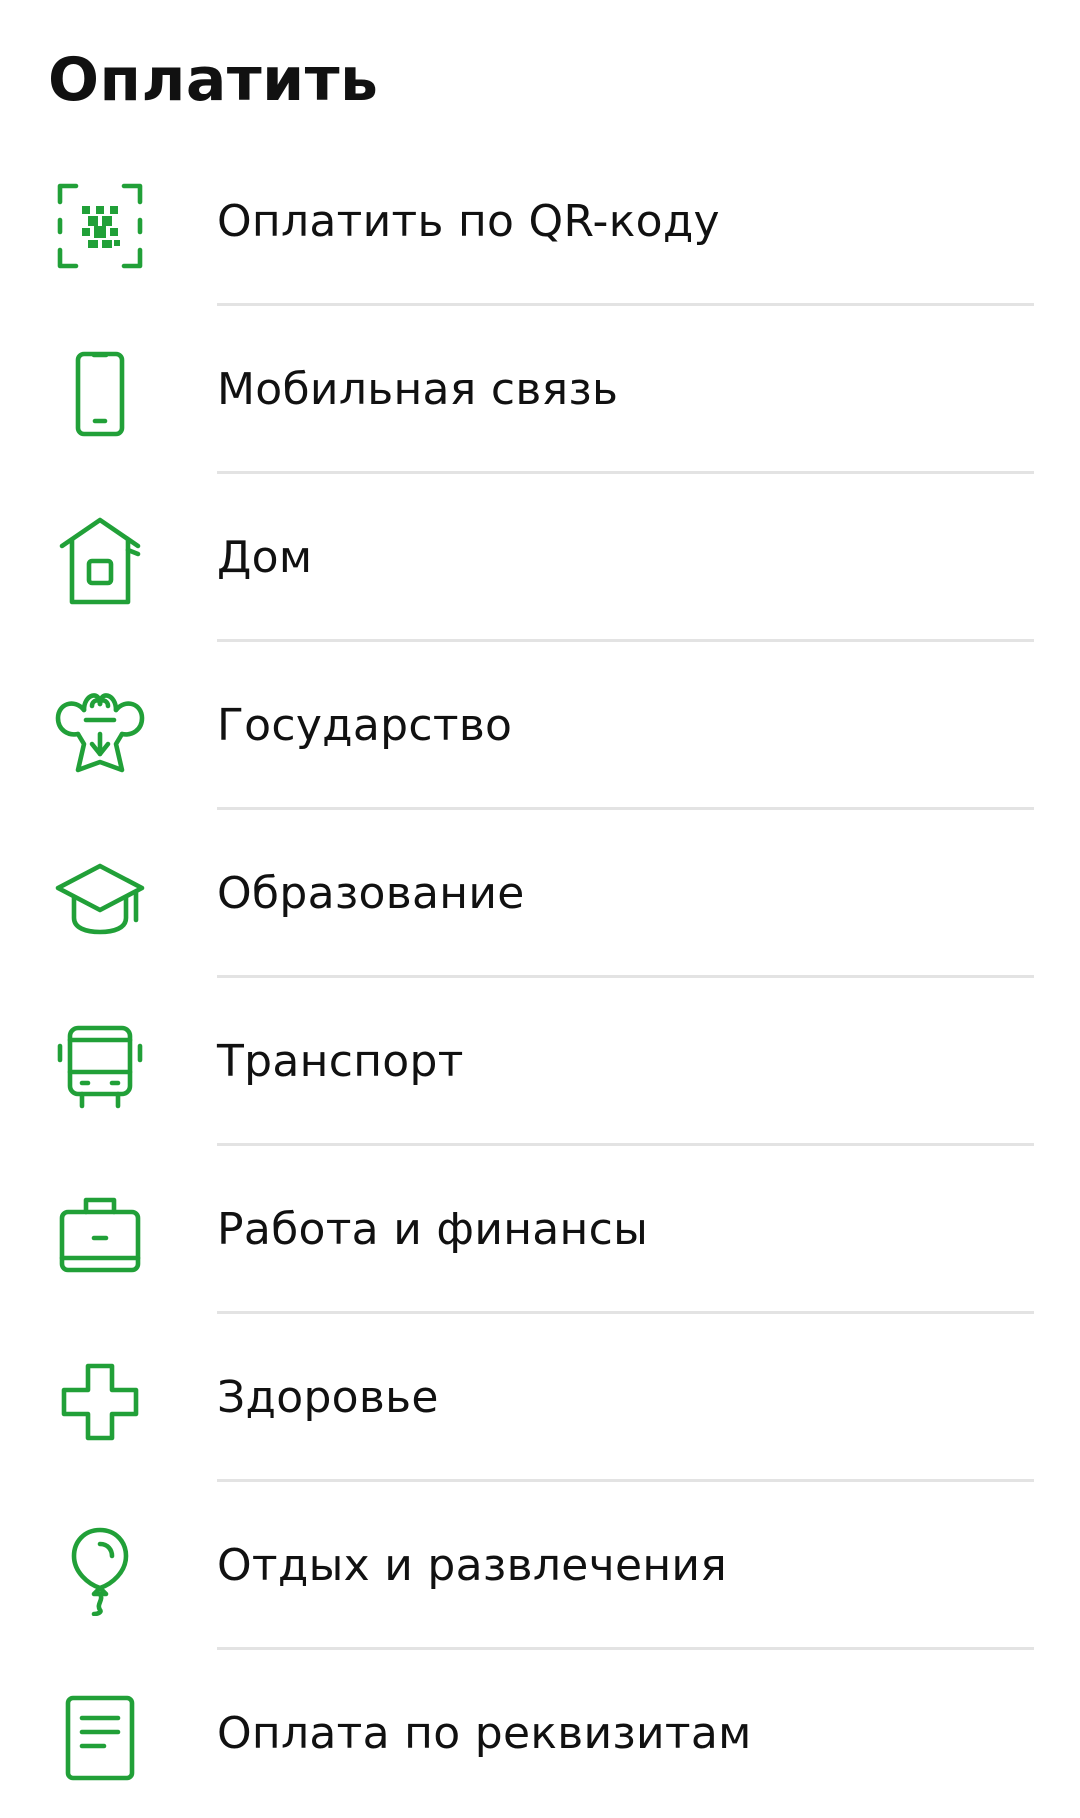  What do you see at coordinates (100, 562) in the screenshot?
I see `house-icon` at bounding box center [100, 562].